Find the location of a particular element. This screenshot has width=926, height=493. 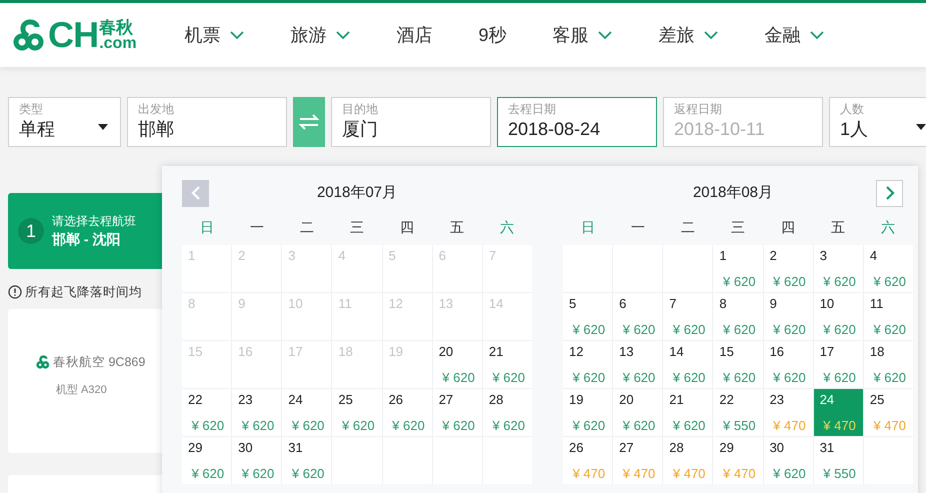

calendar-day: 24 ¥ 470 is located at coordinates (838, 412).